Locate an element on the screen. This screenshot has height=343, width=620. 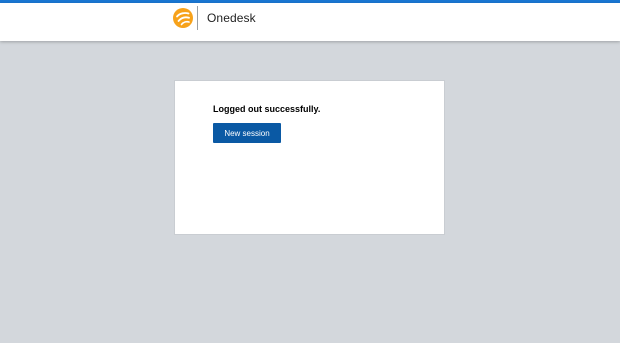
app-header: Onedesk is located at coordinates (310, 22).